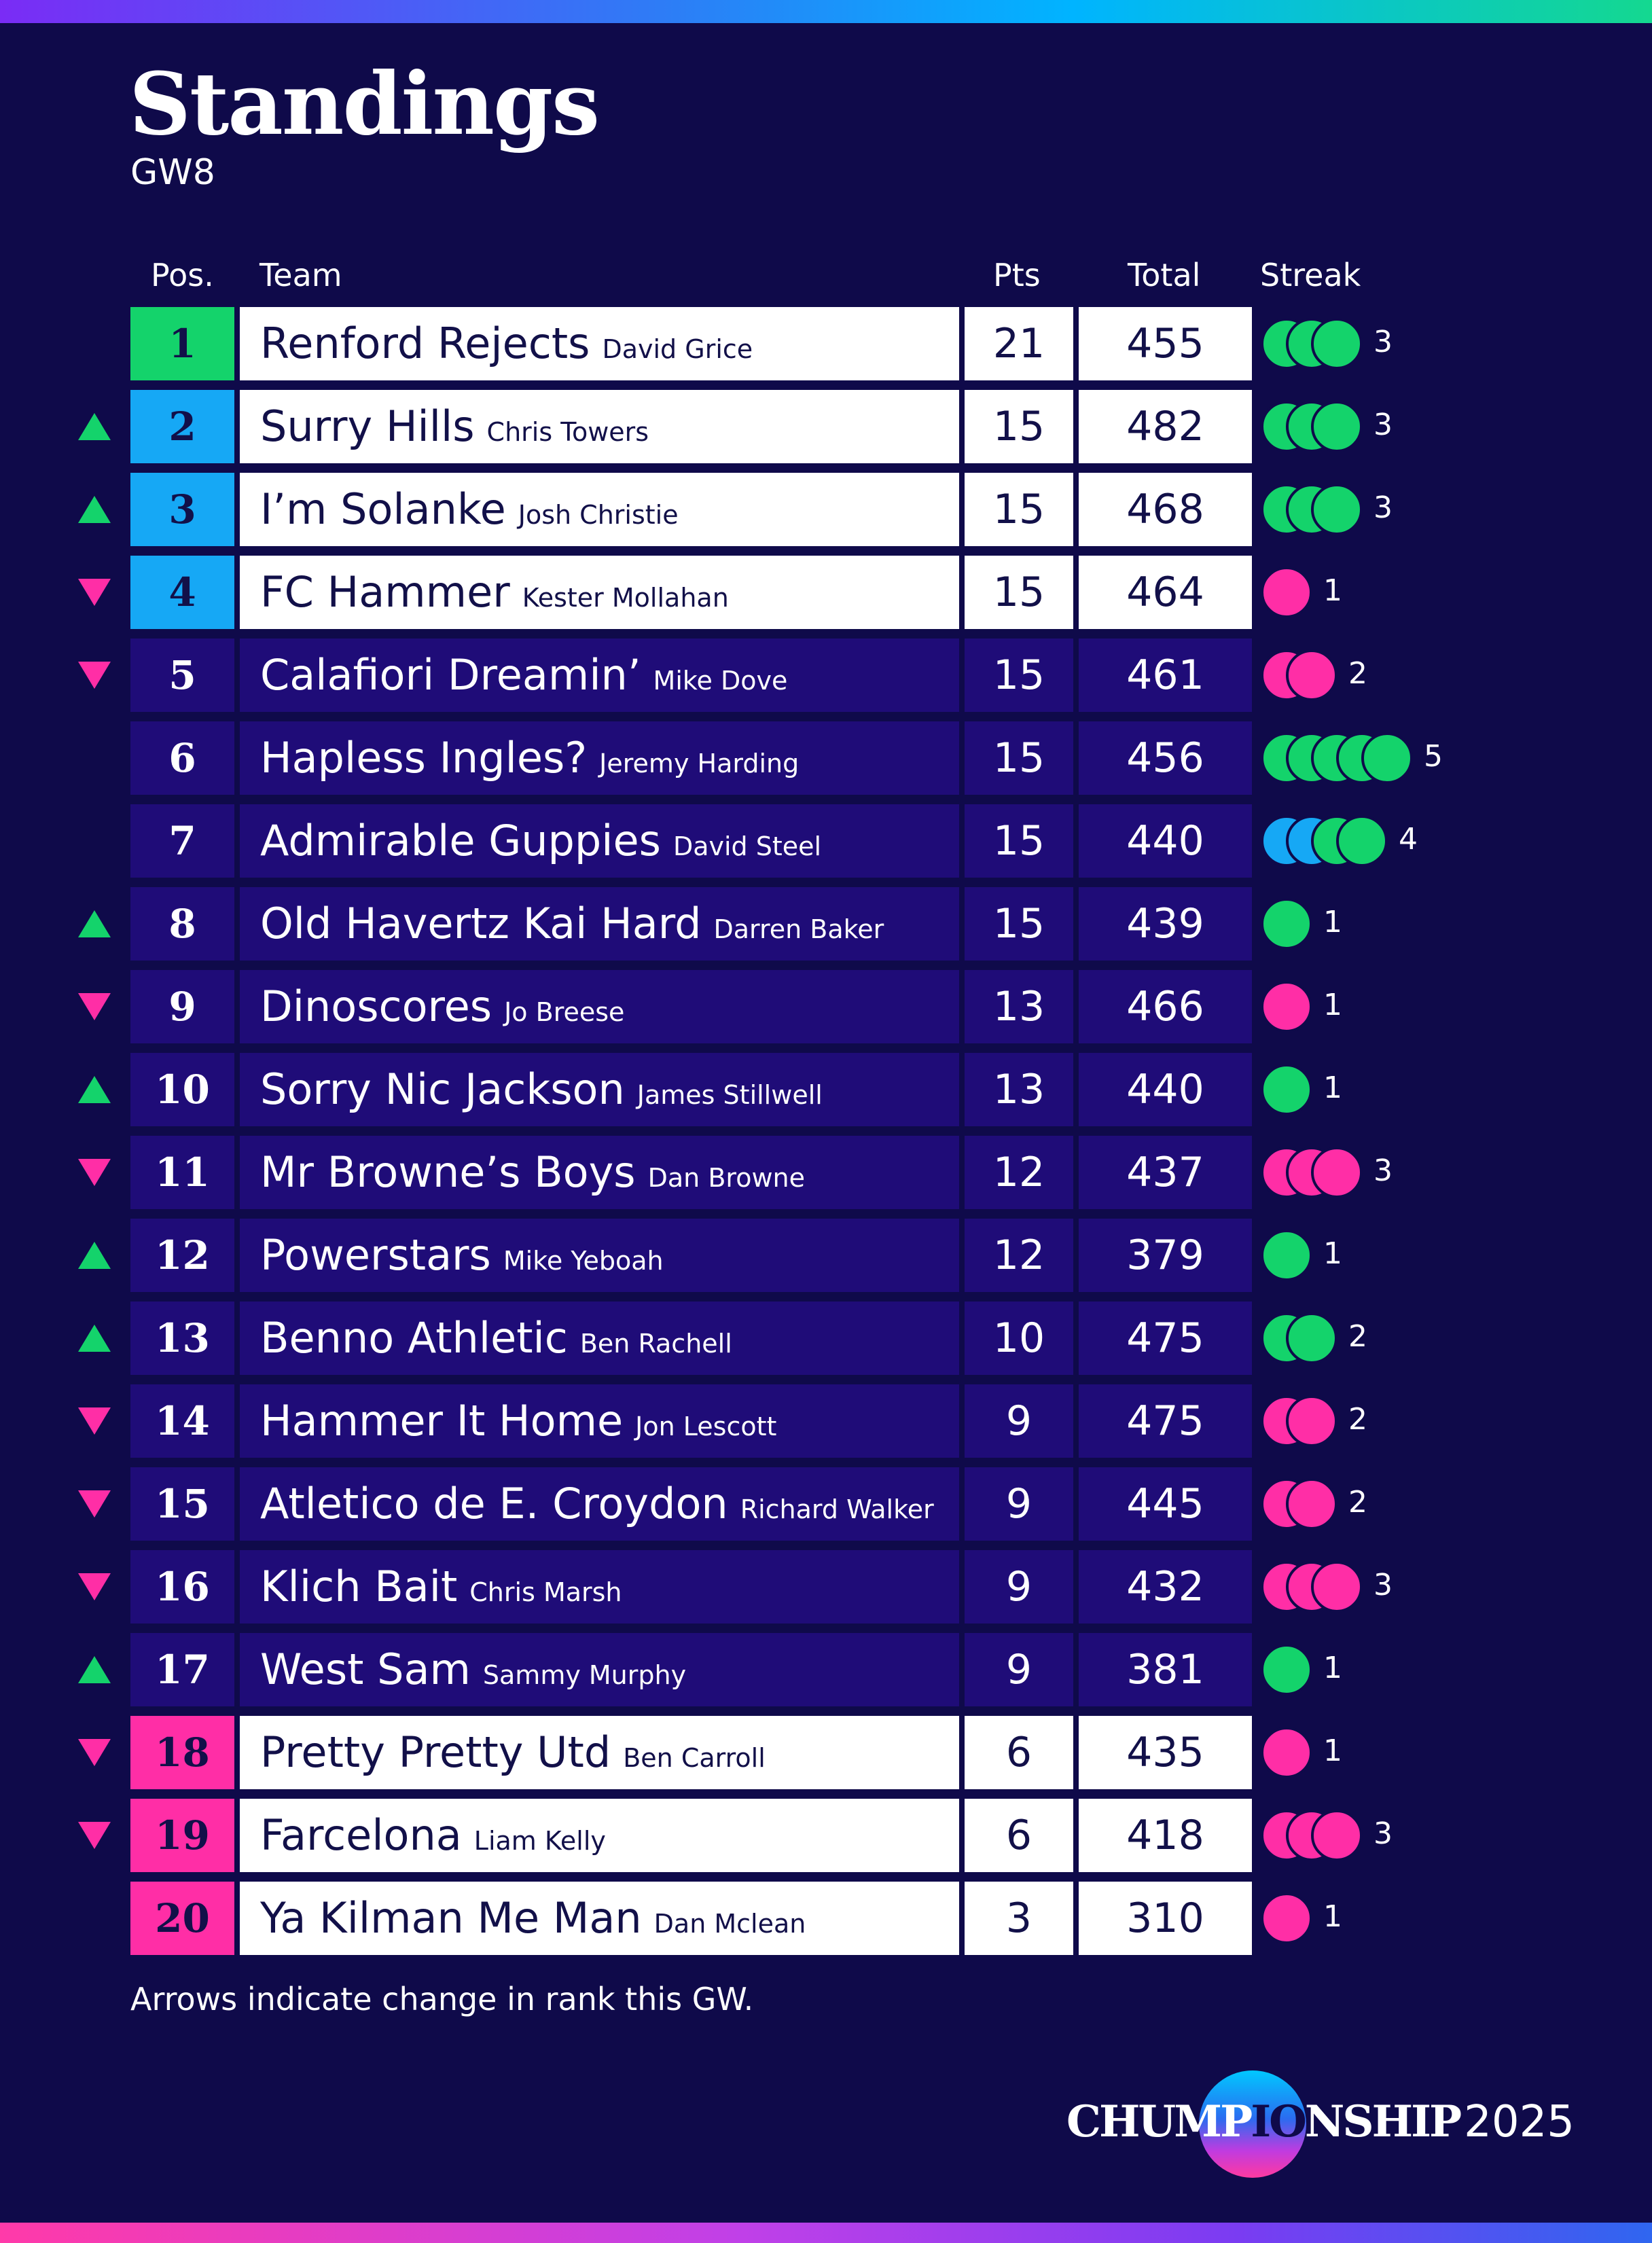 This screenshot has height=2243, width=1652. What do you see at coordinates (1165, 343) in the screenshot?
I see `total-cell: 455` at bounding box center [1165, 343].